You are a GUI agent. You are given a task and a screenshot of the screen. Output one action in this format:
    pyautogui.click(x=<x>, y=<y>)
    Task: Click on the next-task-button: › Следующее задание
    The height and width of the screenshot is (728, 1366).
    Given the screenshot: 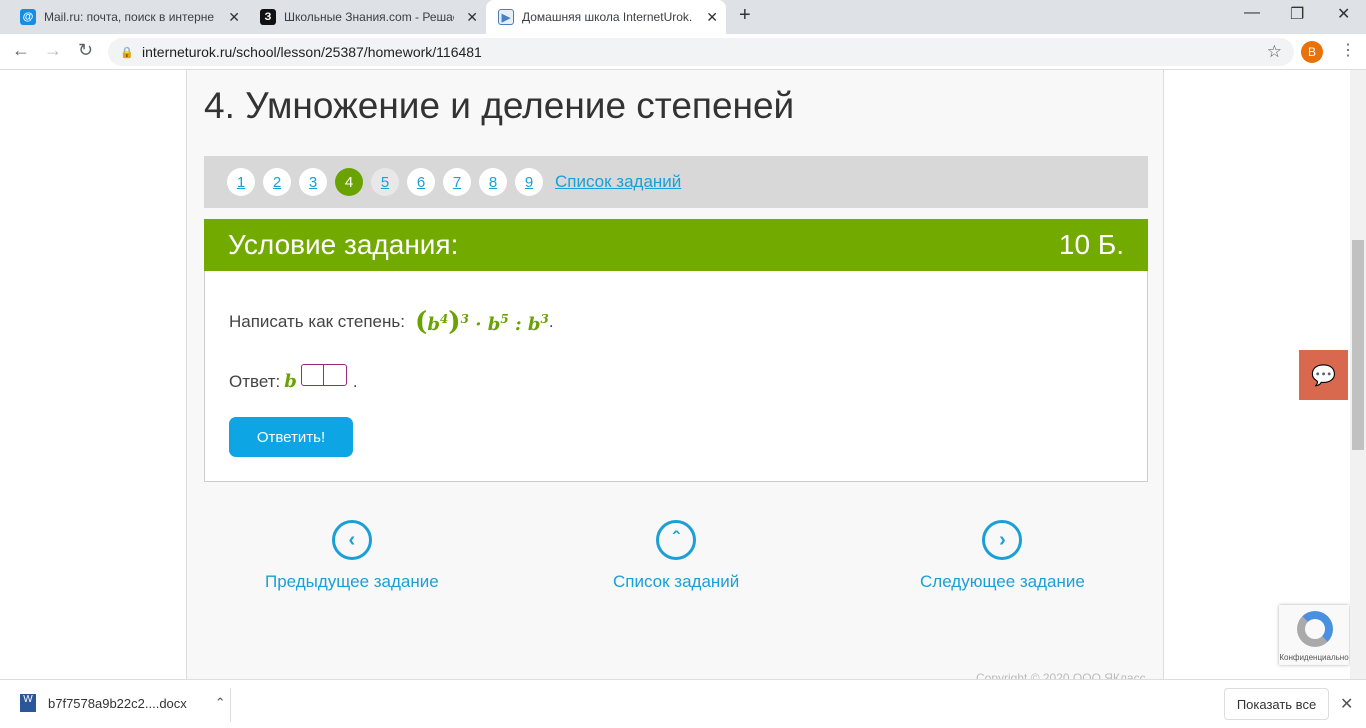 What is the action you would take?
    pyautogui.click(x=1002, y=556)
    